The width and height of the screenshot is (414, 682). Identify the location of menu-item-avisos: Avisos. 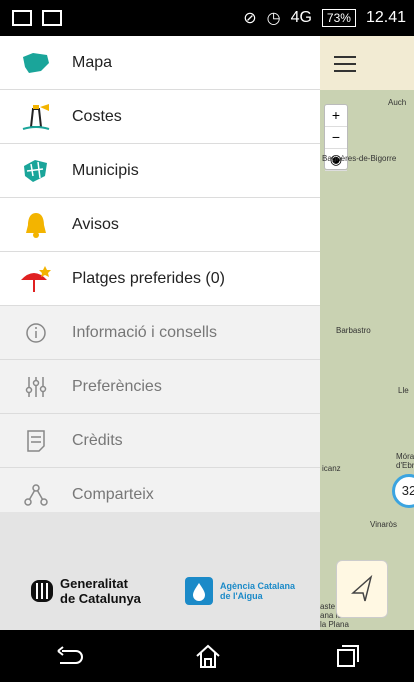
(160, 225).